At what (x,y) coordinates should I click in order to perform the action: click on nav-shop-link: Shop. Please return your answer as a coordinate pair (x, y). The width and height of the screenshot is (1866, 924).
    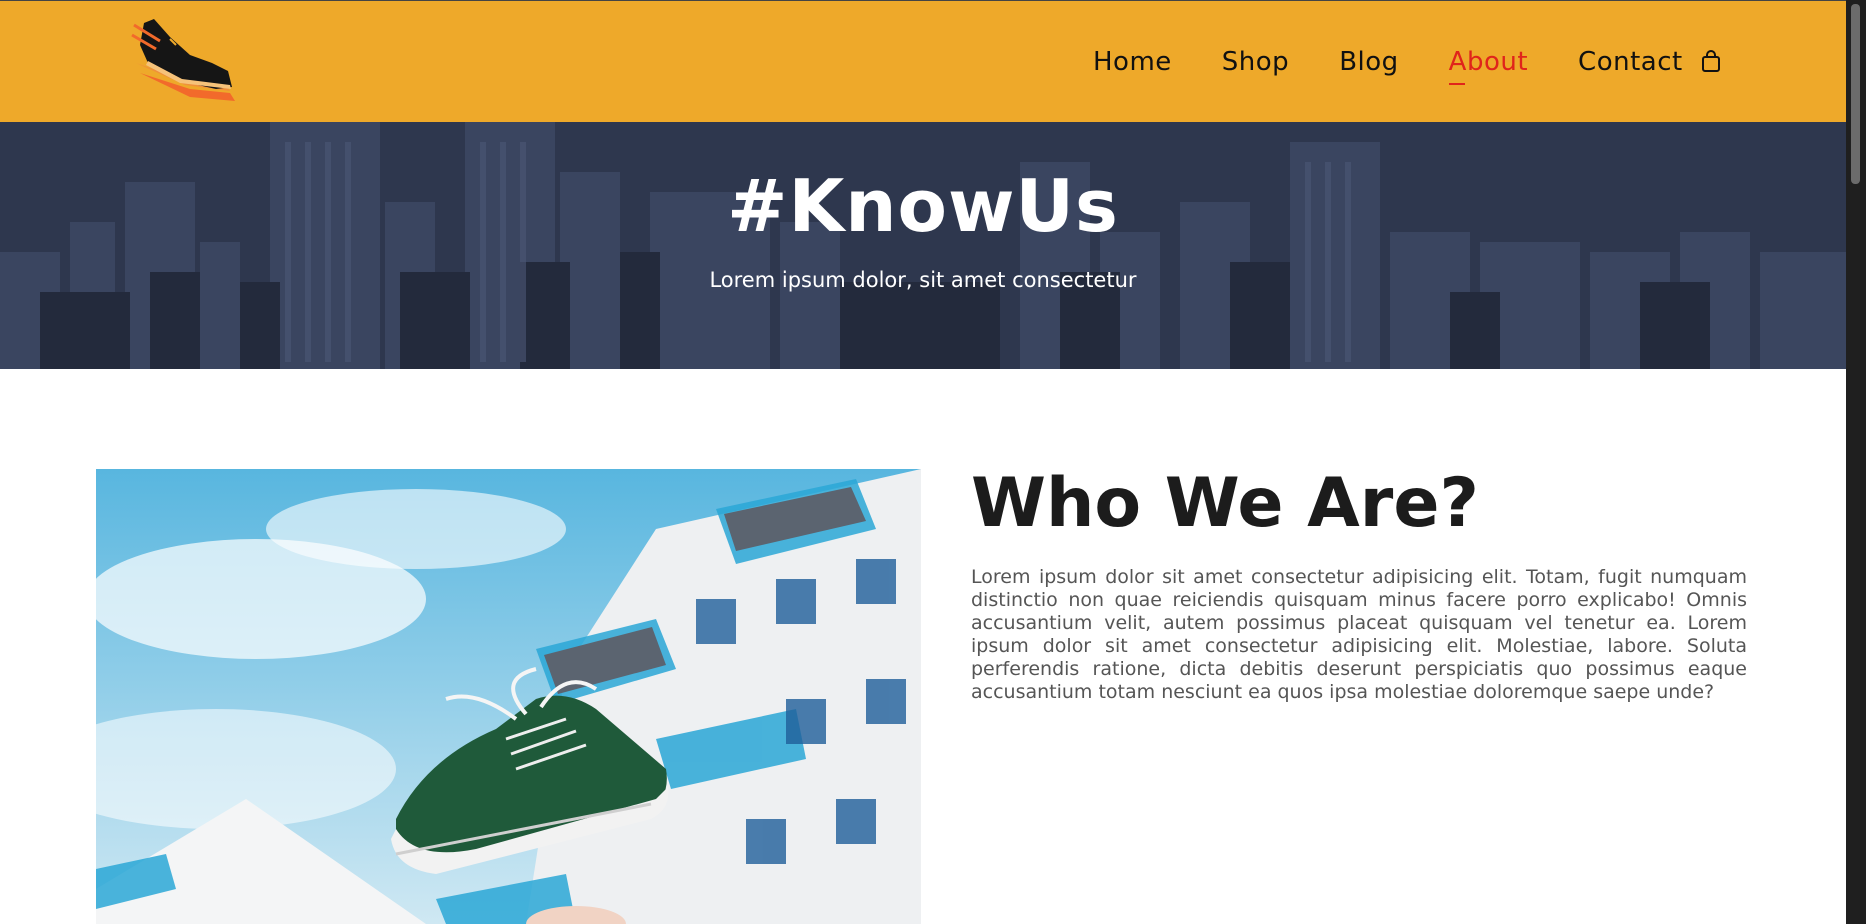
    Looking at the image, I should click on (1255, 62).